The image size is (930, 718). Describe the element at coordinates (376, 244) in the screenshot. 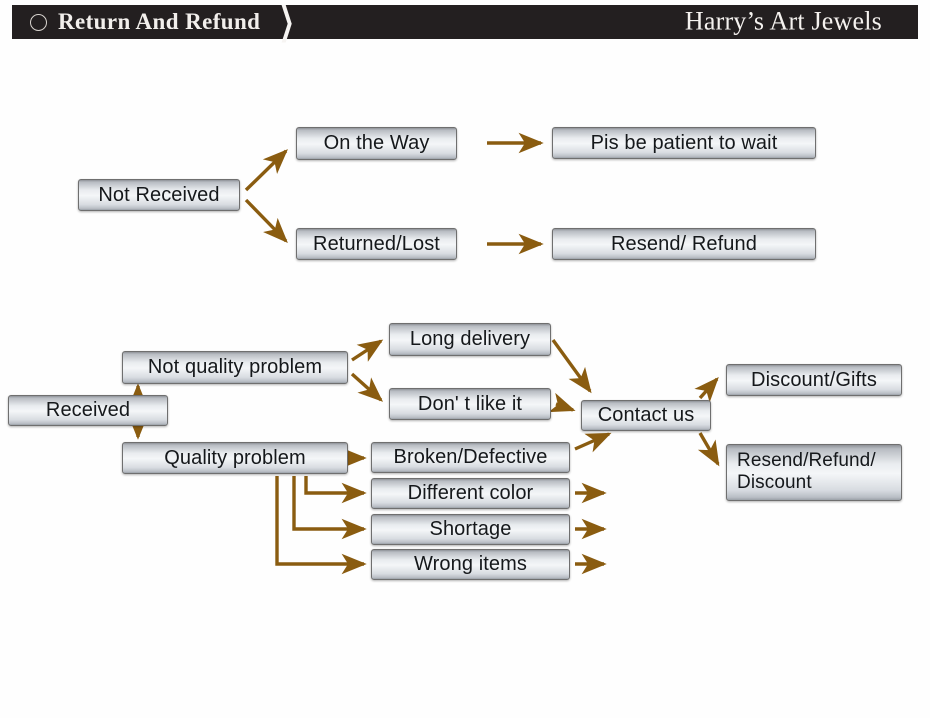

I see `node-returned-lost: Returned/Lost` at that location.